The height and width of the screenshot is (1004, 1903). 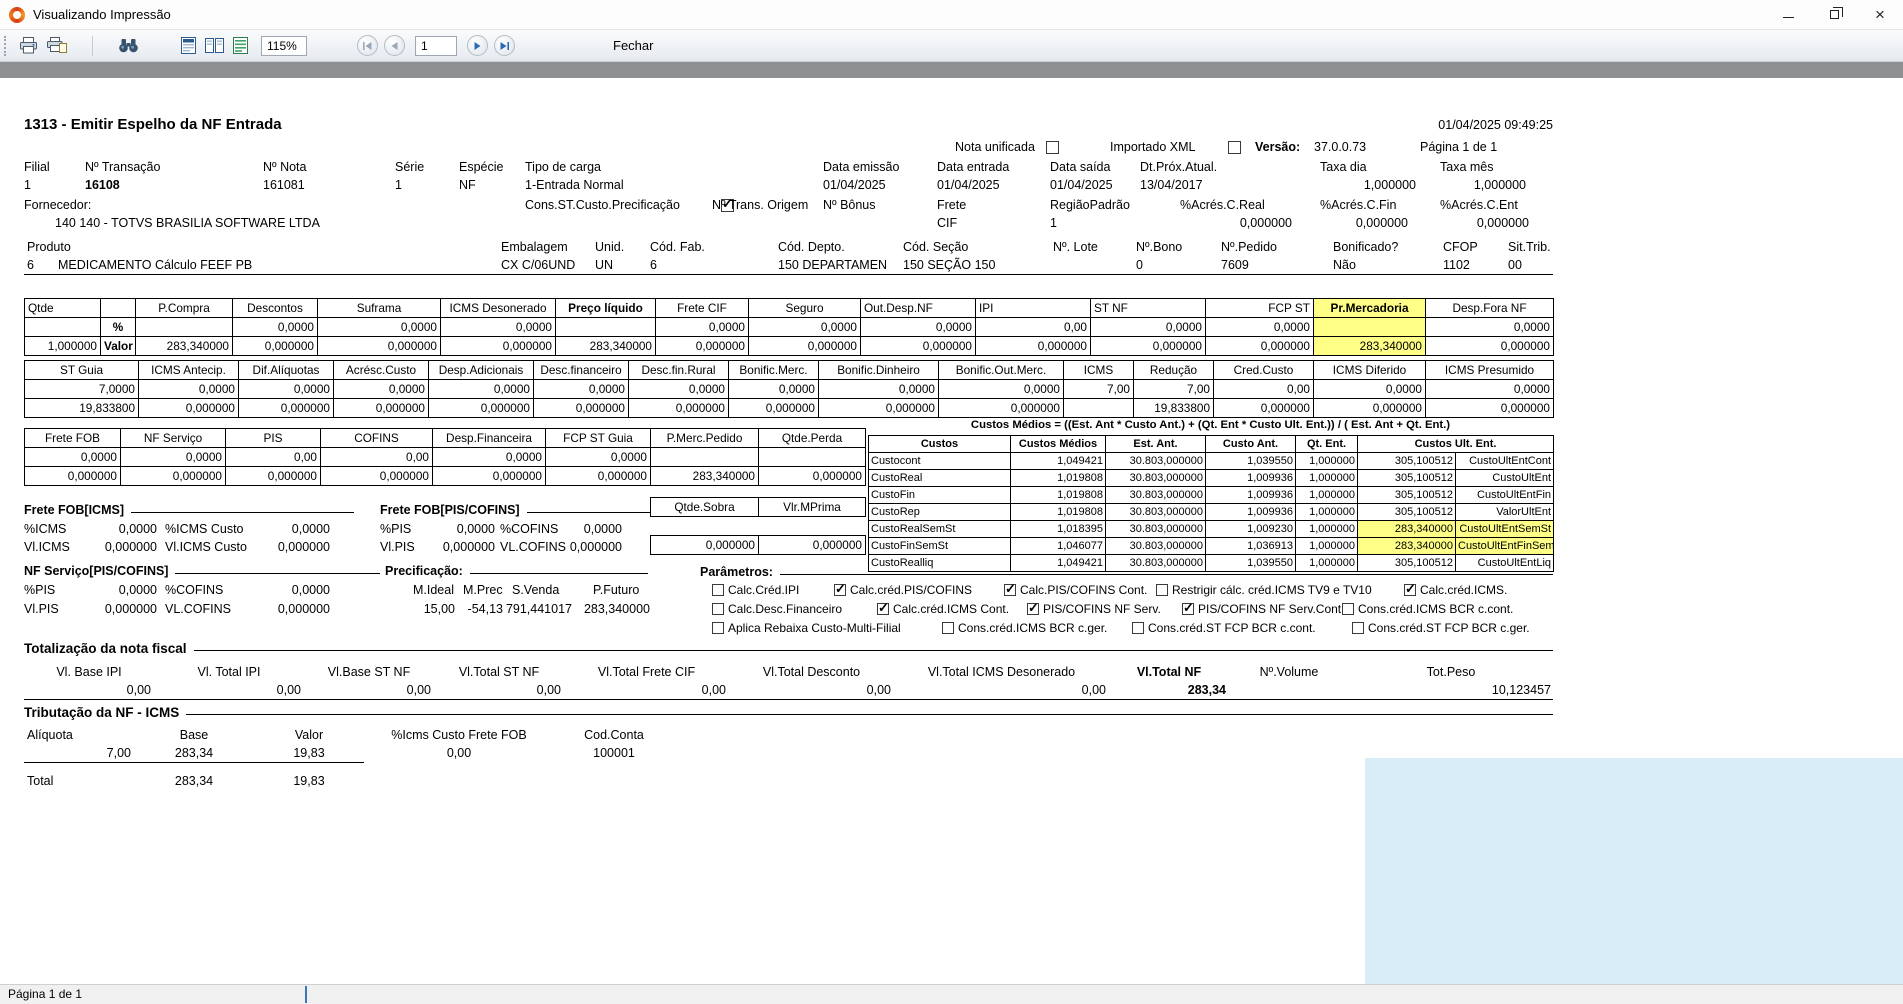 I want to click on cell: CustoRep, so click(x=939, y=512).